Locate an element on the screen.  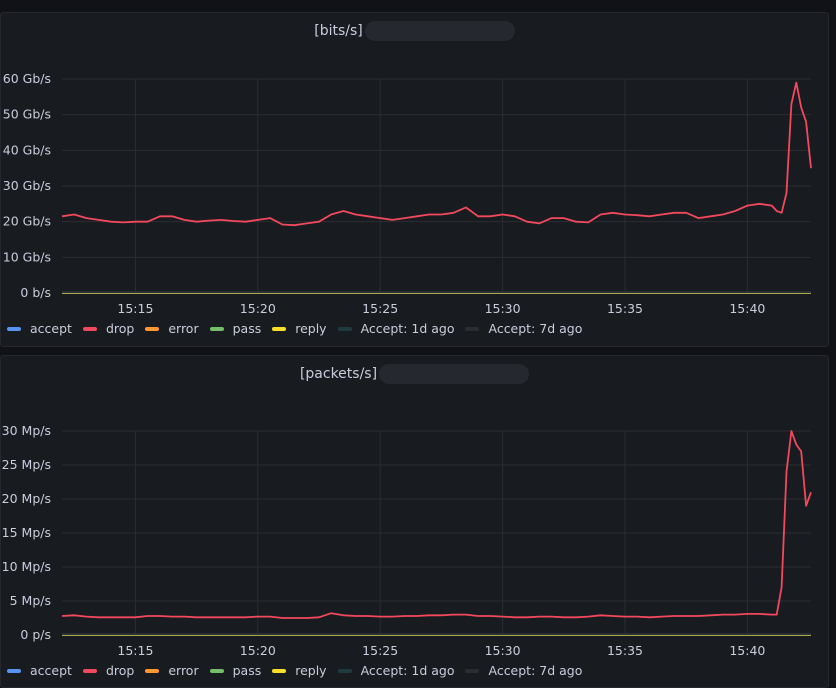
y-tick-label: 0 b/s is located at coordinates (35, 292).